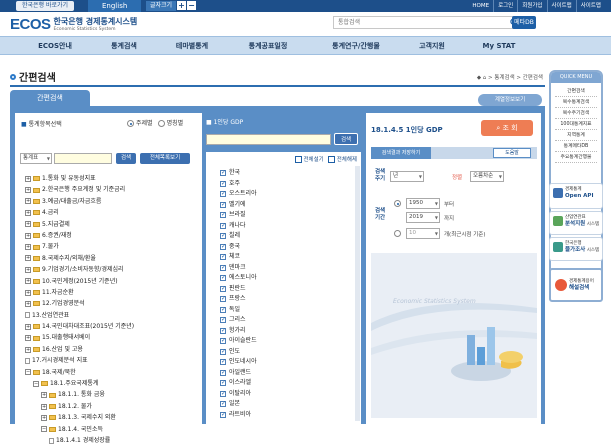  I want to click on tree-node-label: 16.산업 및 고용, so click(62, 349).